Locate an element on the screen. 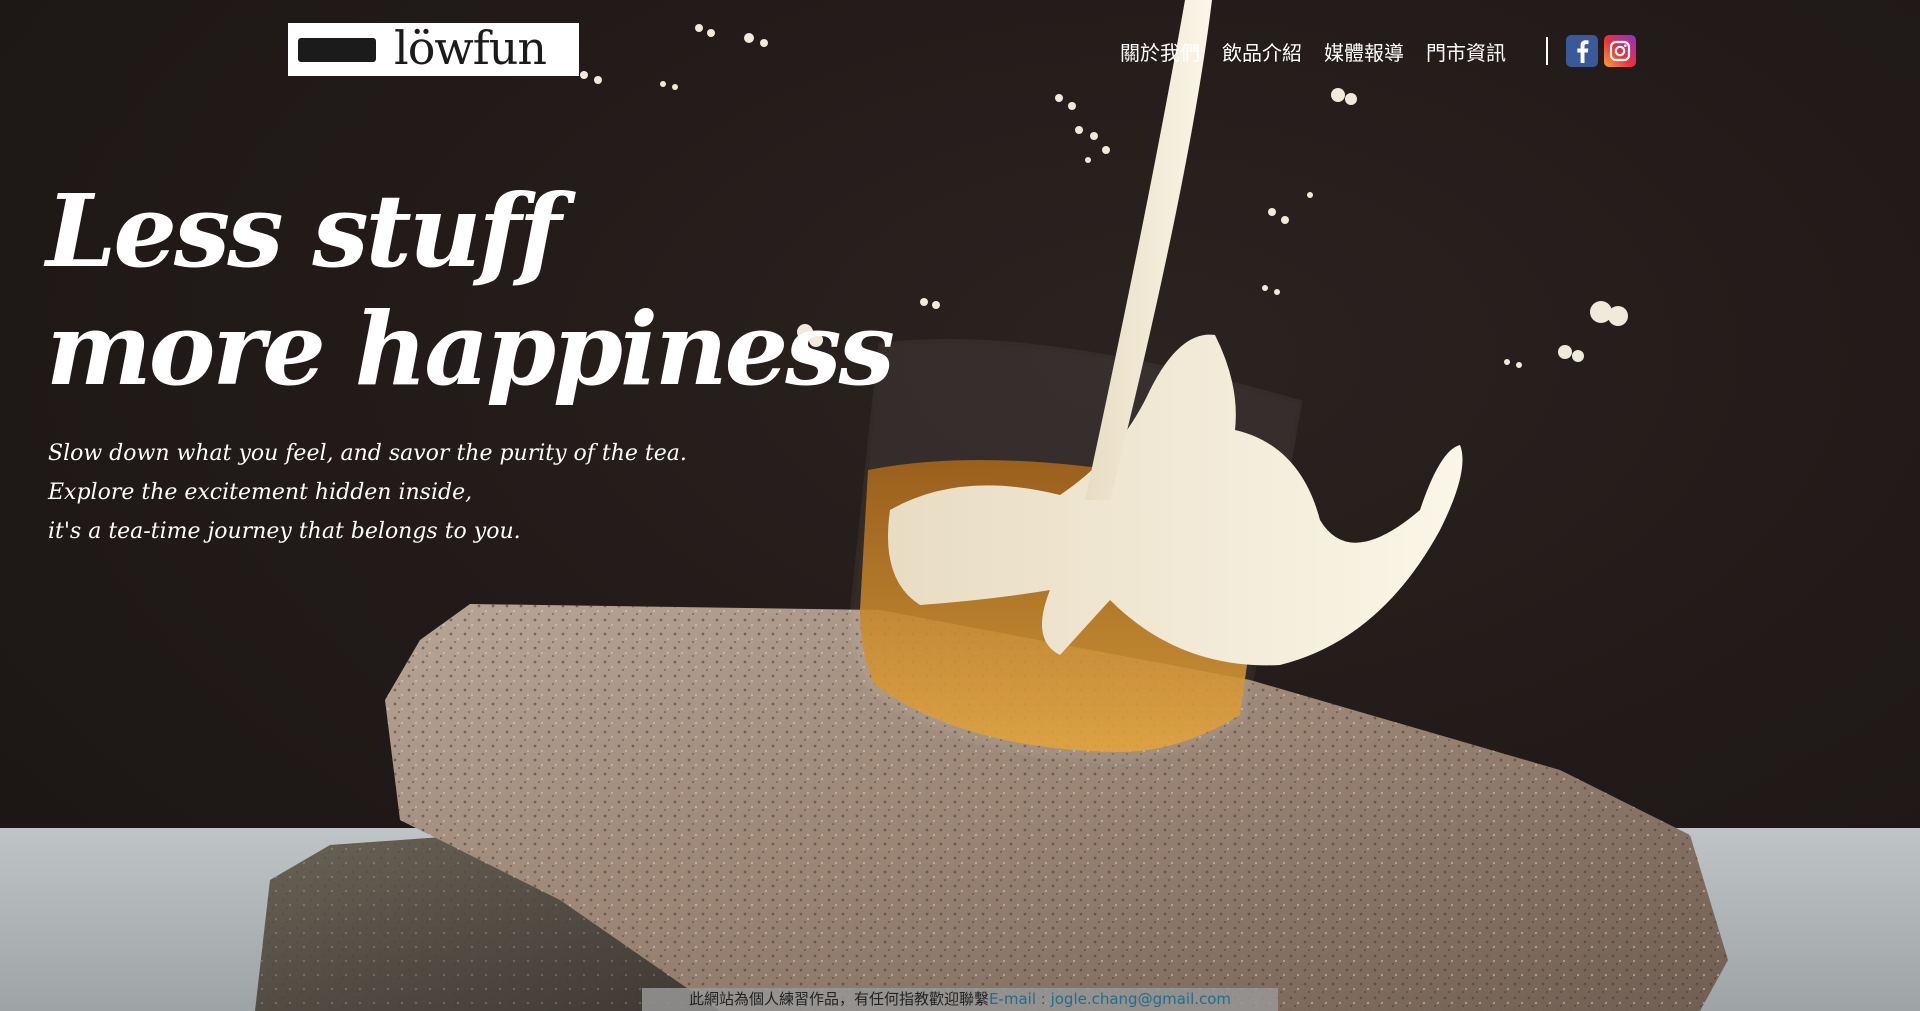  nav-item-drinks: 飲品介紹 is located at coordinates (1262, 51).